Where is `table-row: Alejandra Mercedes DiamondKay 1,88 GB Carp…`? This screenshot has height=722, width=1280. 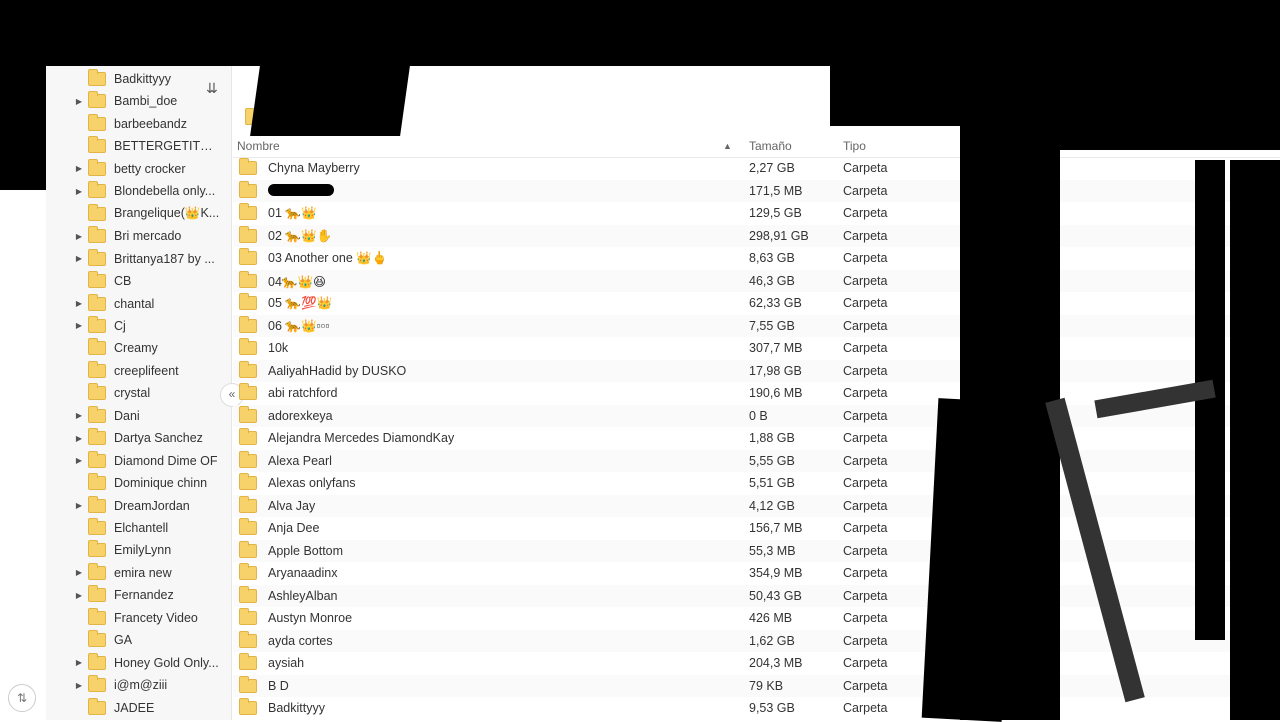 table-row: Alejandra Mercedes DiamondKay 1,88 GB Carp… is located at coordinates (756, 438).